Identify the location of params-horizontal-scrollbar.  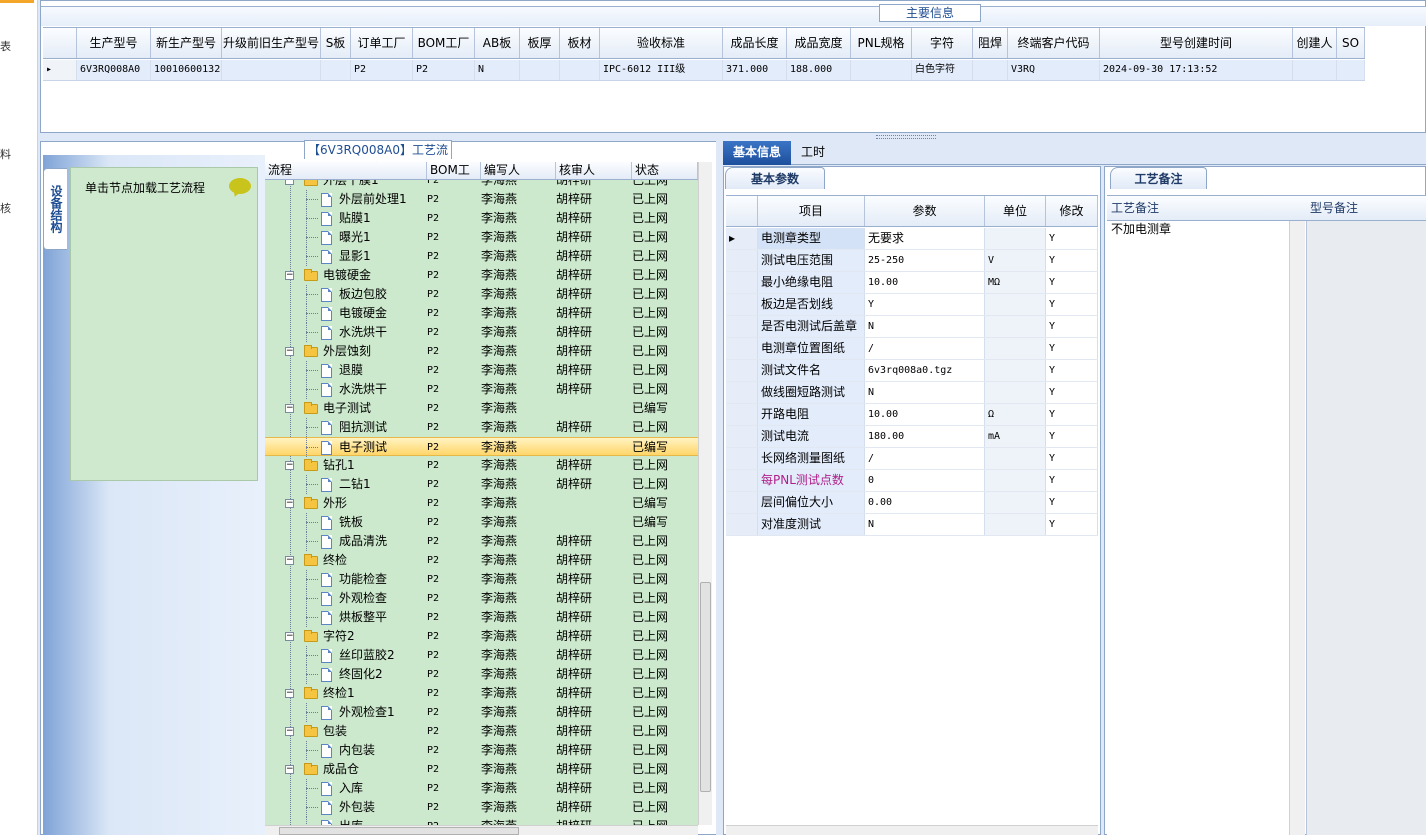
(912, 830).